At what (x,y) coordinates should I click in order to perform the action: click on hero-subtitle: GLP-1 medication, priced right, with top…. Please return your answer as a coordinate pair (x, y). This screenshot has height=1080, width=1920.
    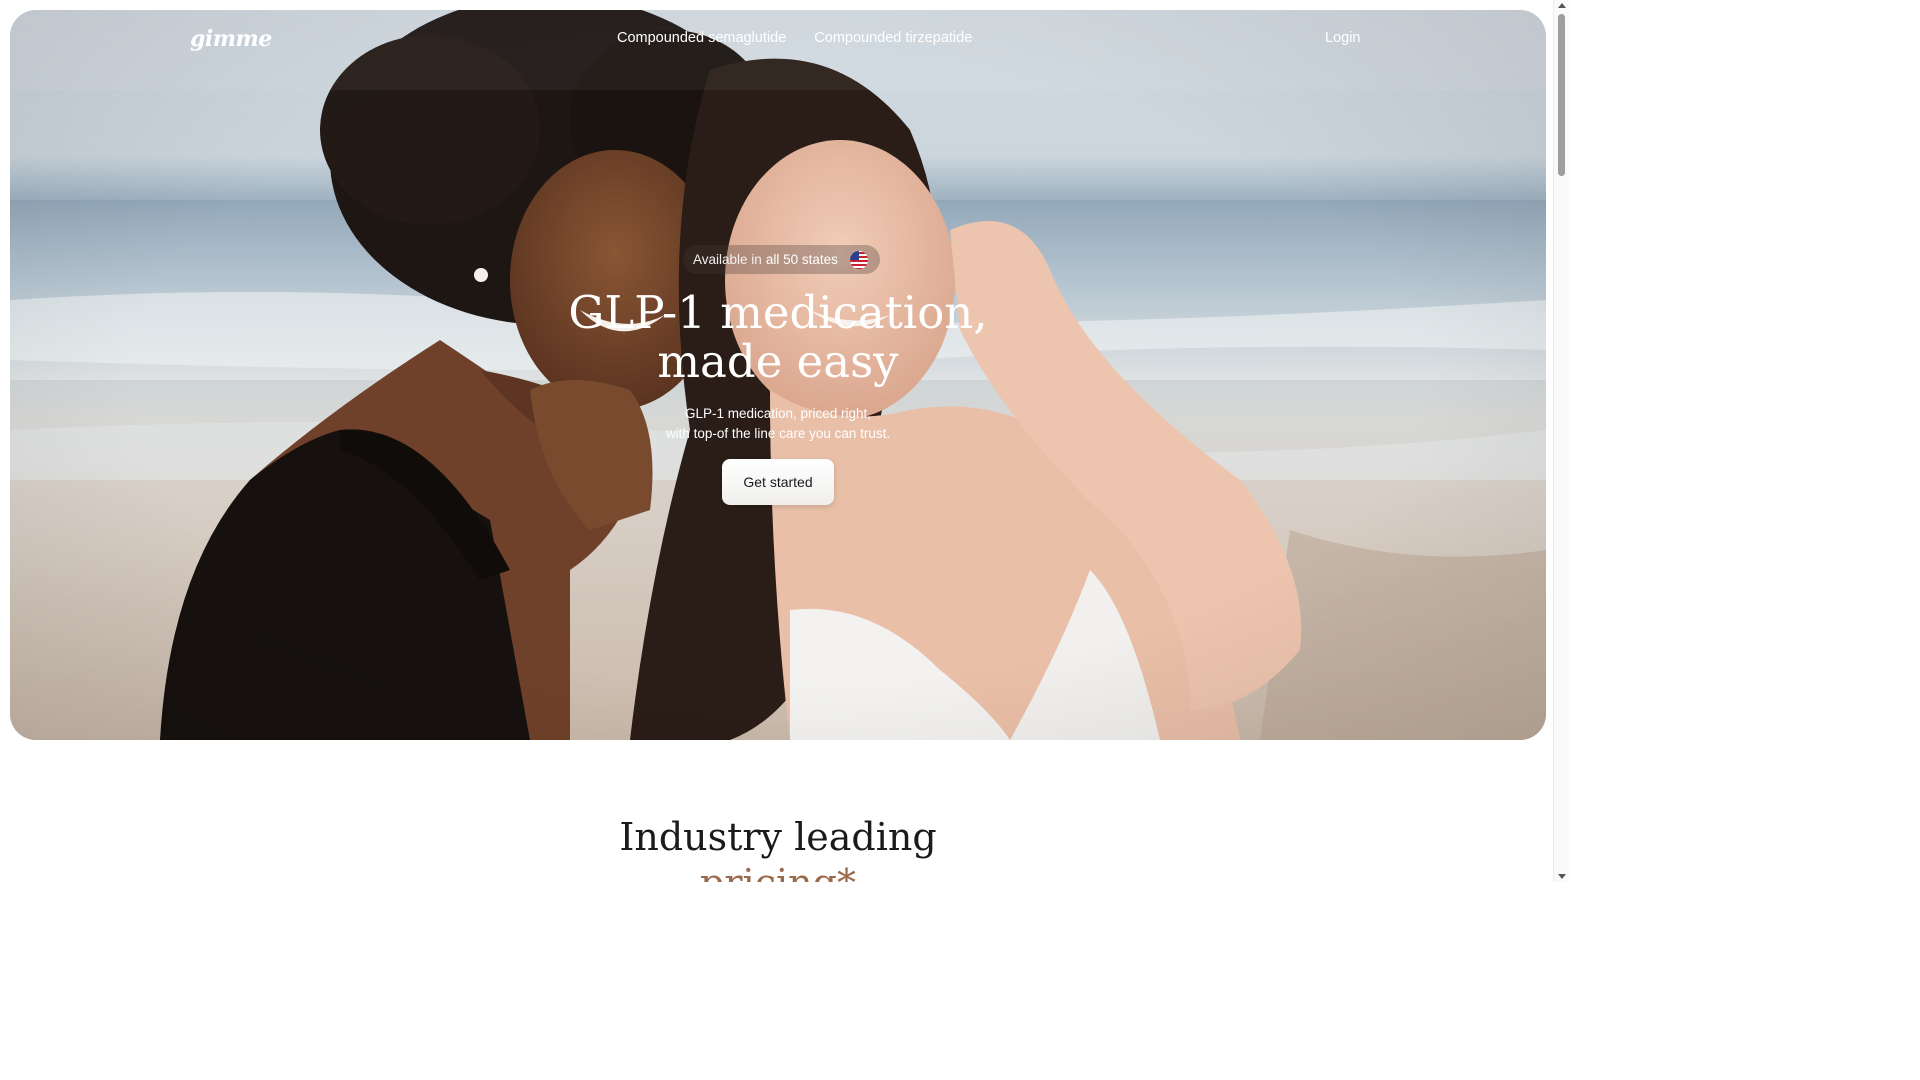
    Looking at the image, I should click on (778, 424).